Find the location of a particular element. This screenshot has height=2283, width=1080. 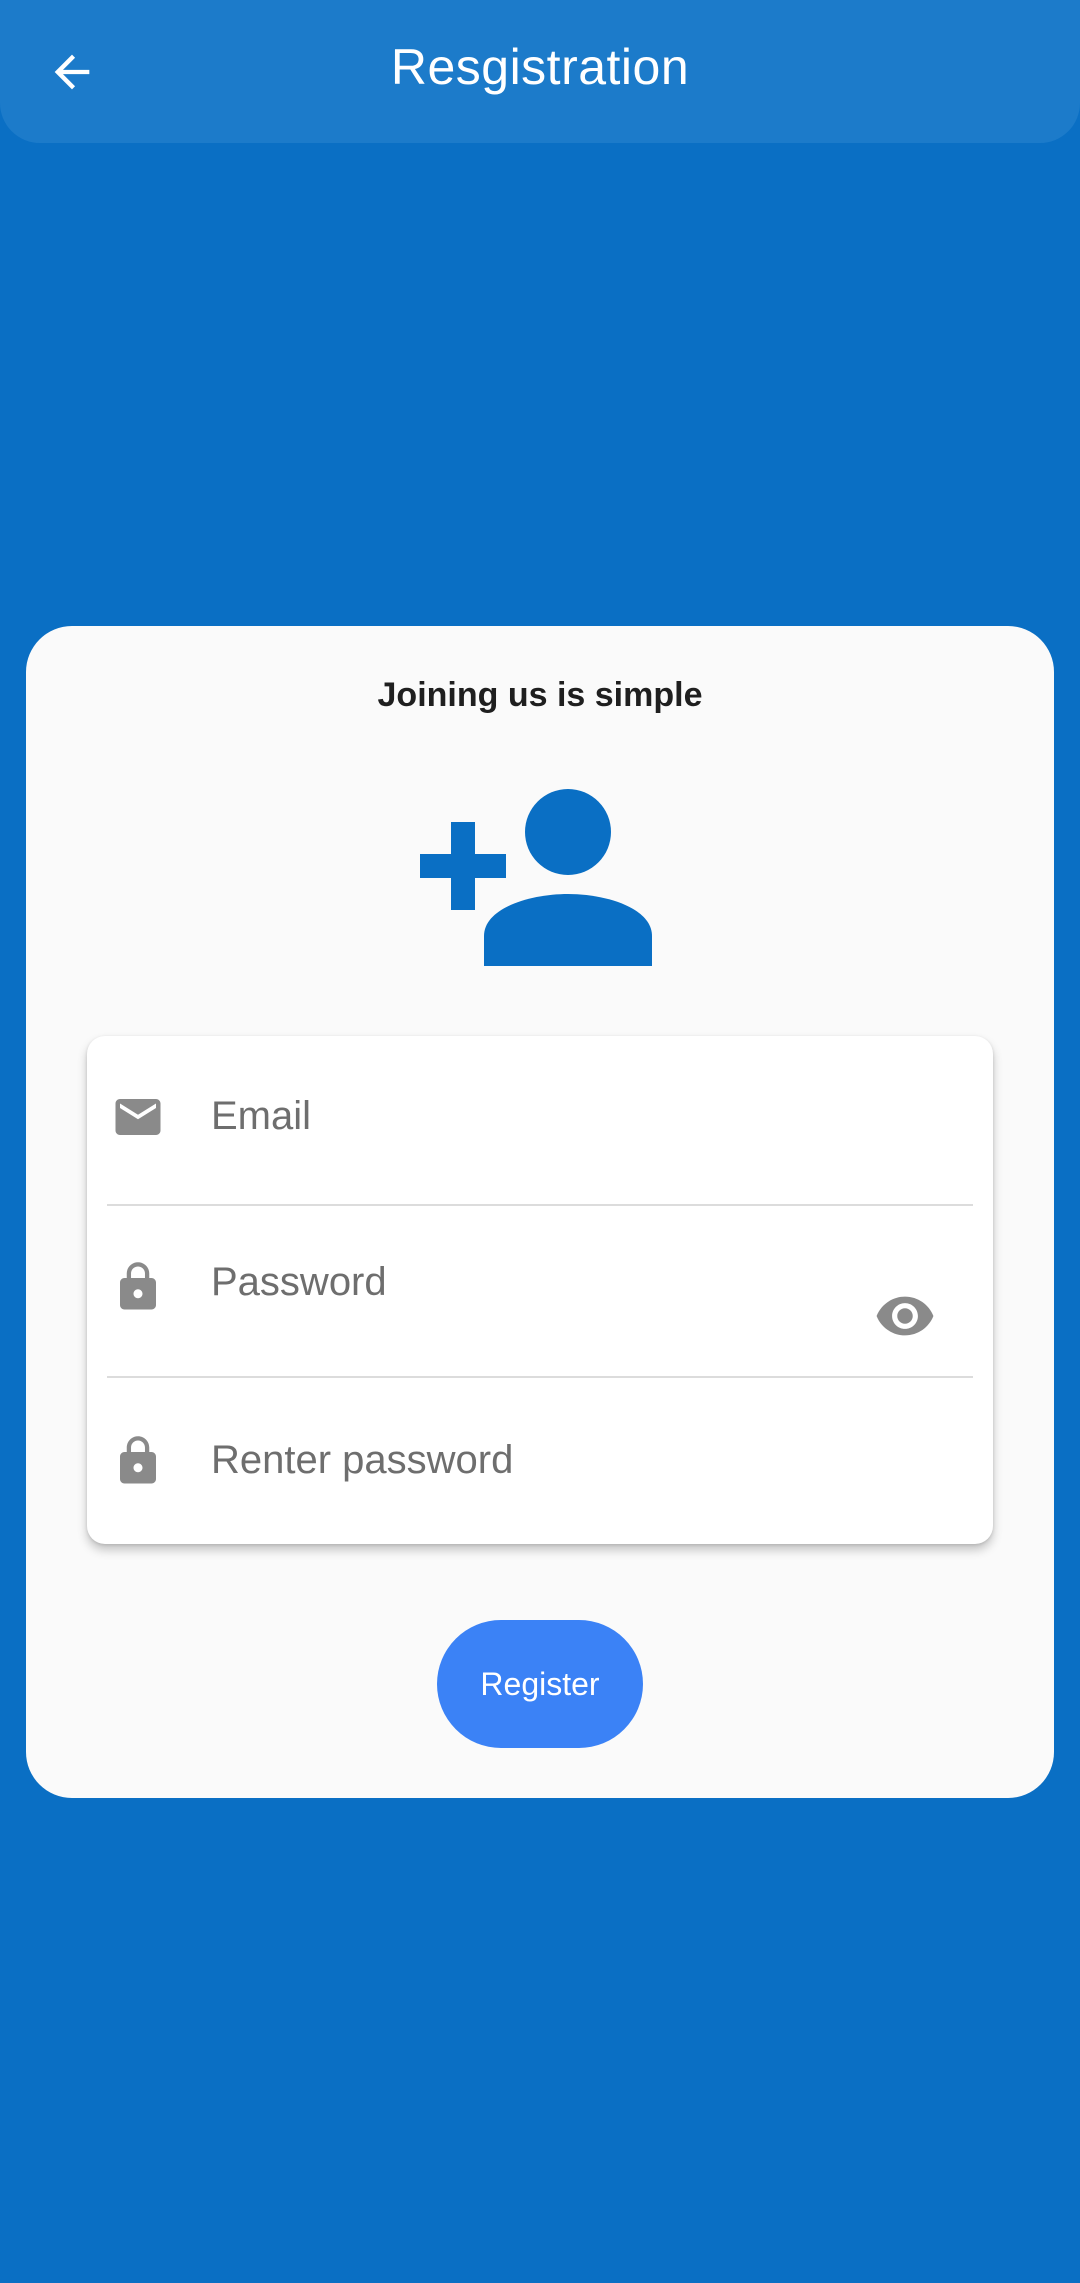

register-button: Register is located at coordinates (540, 1684).